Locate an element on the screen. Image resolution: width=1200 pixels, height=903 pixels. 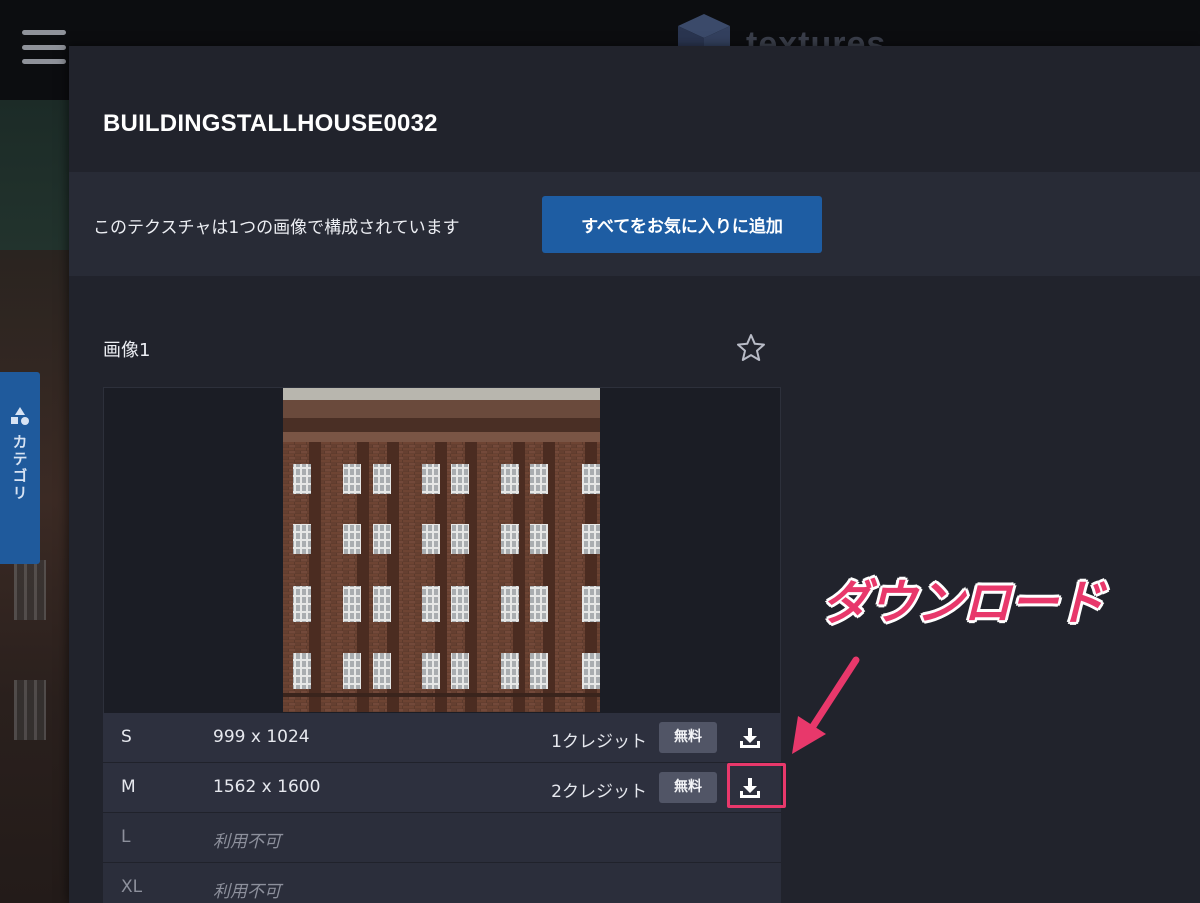
size-row-l: L 利用不可 is located at coordinates (442, 838).